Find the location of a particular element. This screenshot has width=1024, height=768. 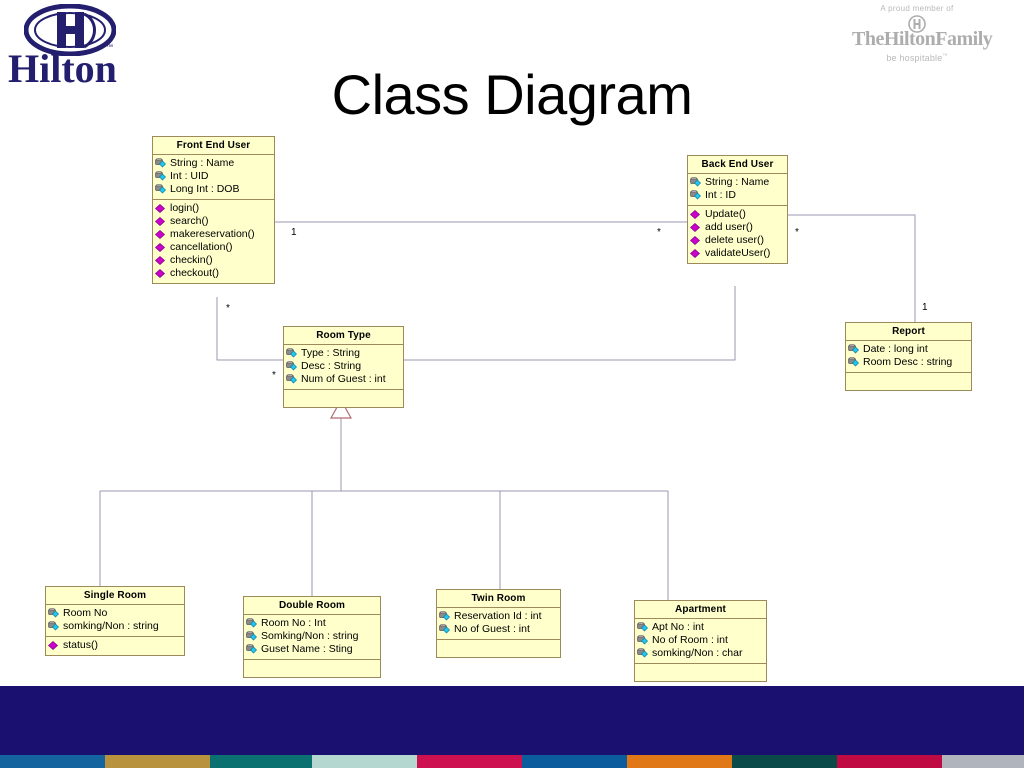

operations-double-room is located at coordinates (312, 668).